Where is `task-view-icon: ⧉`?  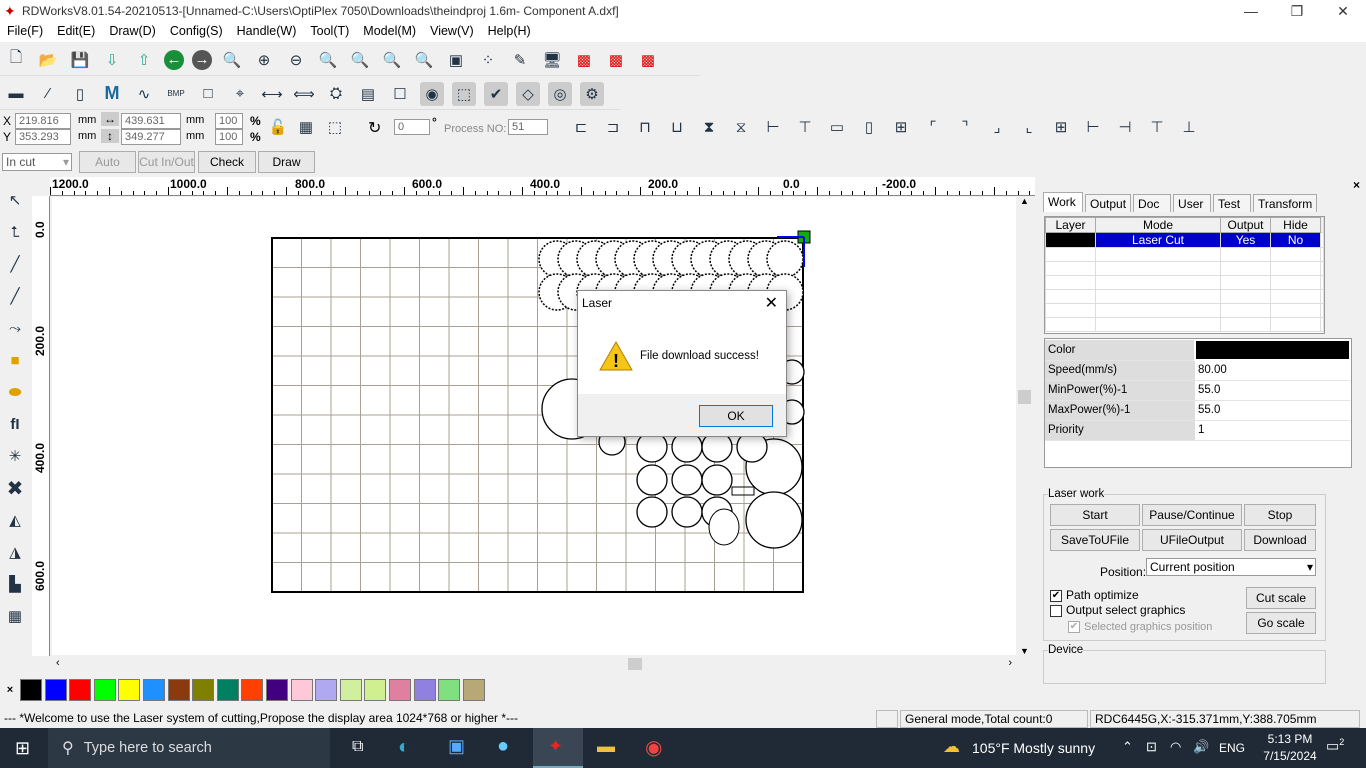 task-view-icon: ⧉ is located at coordinates (357, 747).